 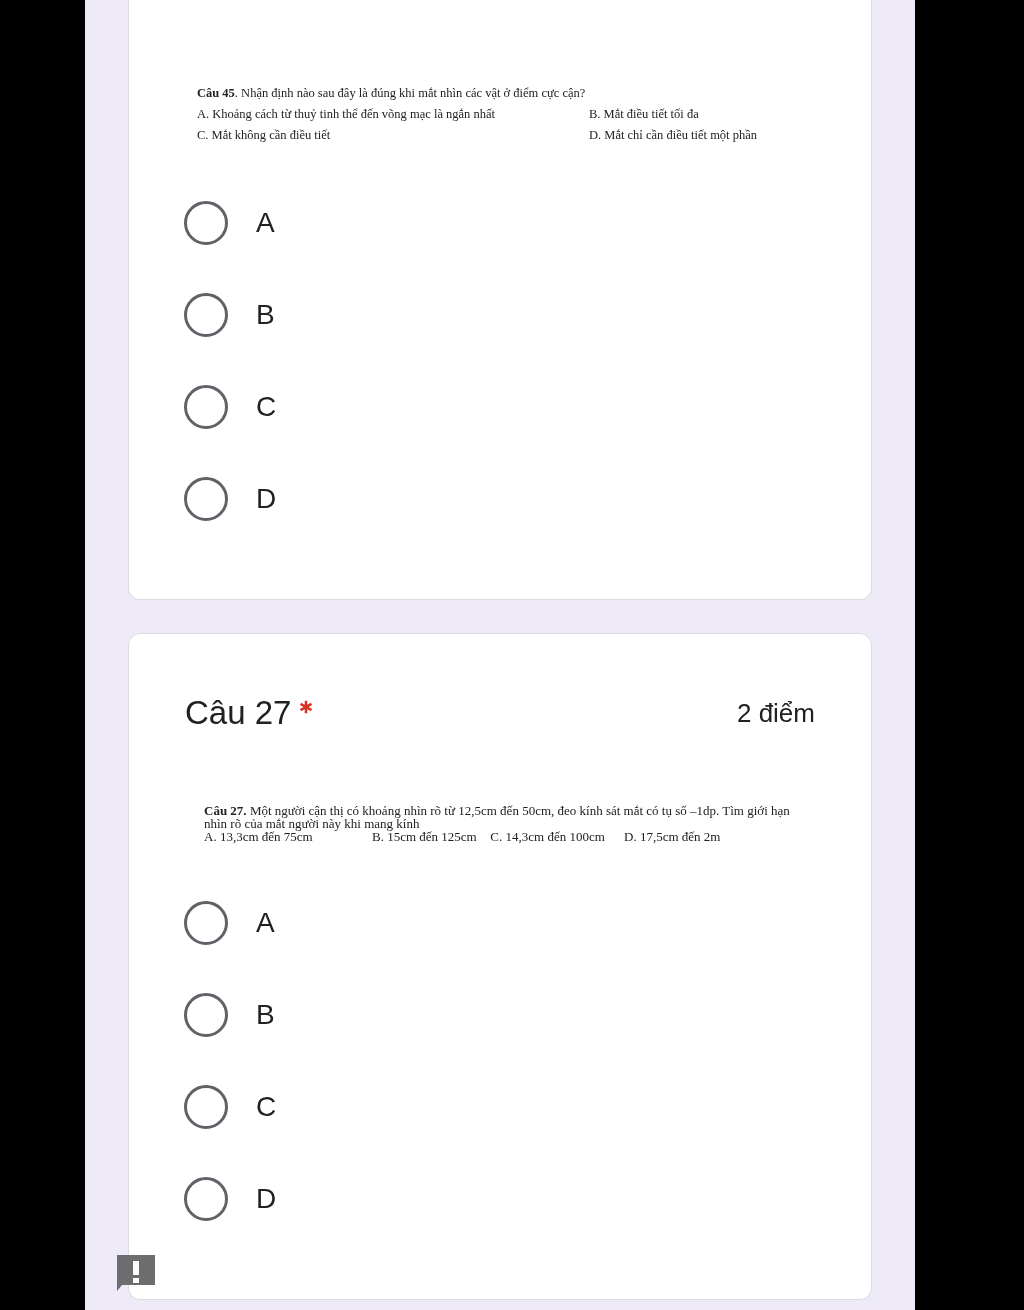 I want to click on answer-option-text: D. 17,5cm đến 2m, so click(x=673, y=836).